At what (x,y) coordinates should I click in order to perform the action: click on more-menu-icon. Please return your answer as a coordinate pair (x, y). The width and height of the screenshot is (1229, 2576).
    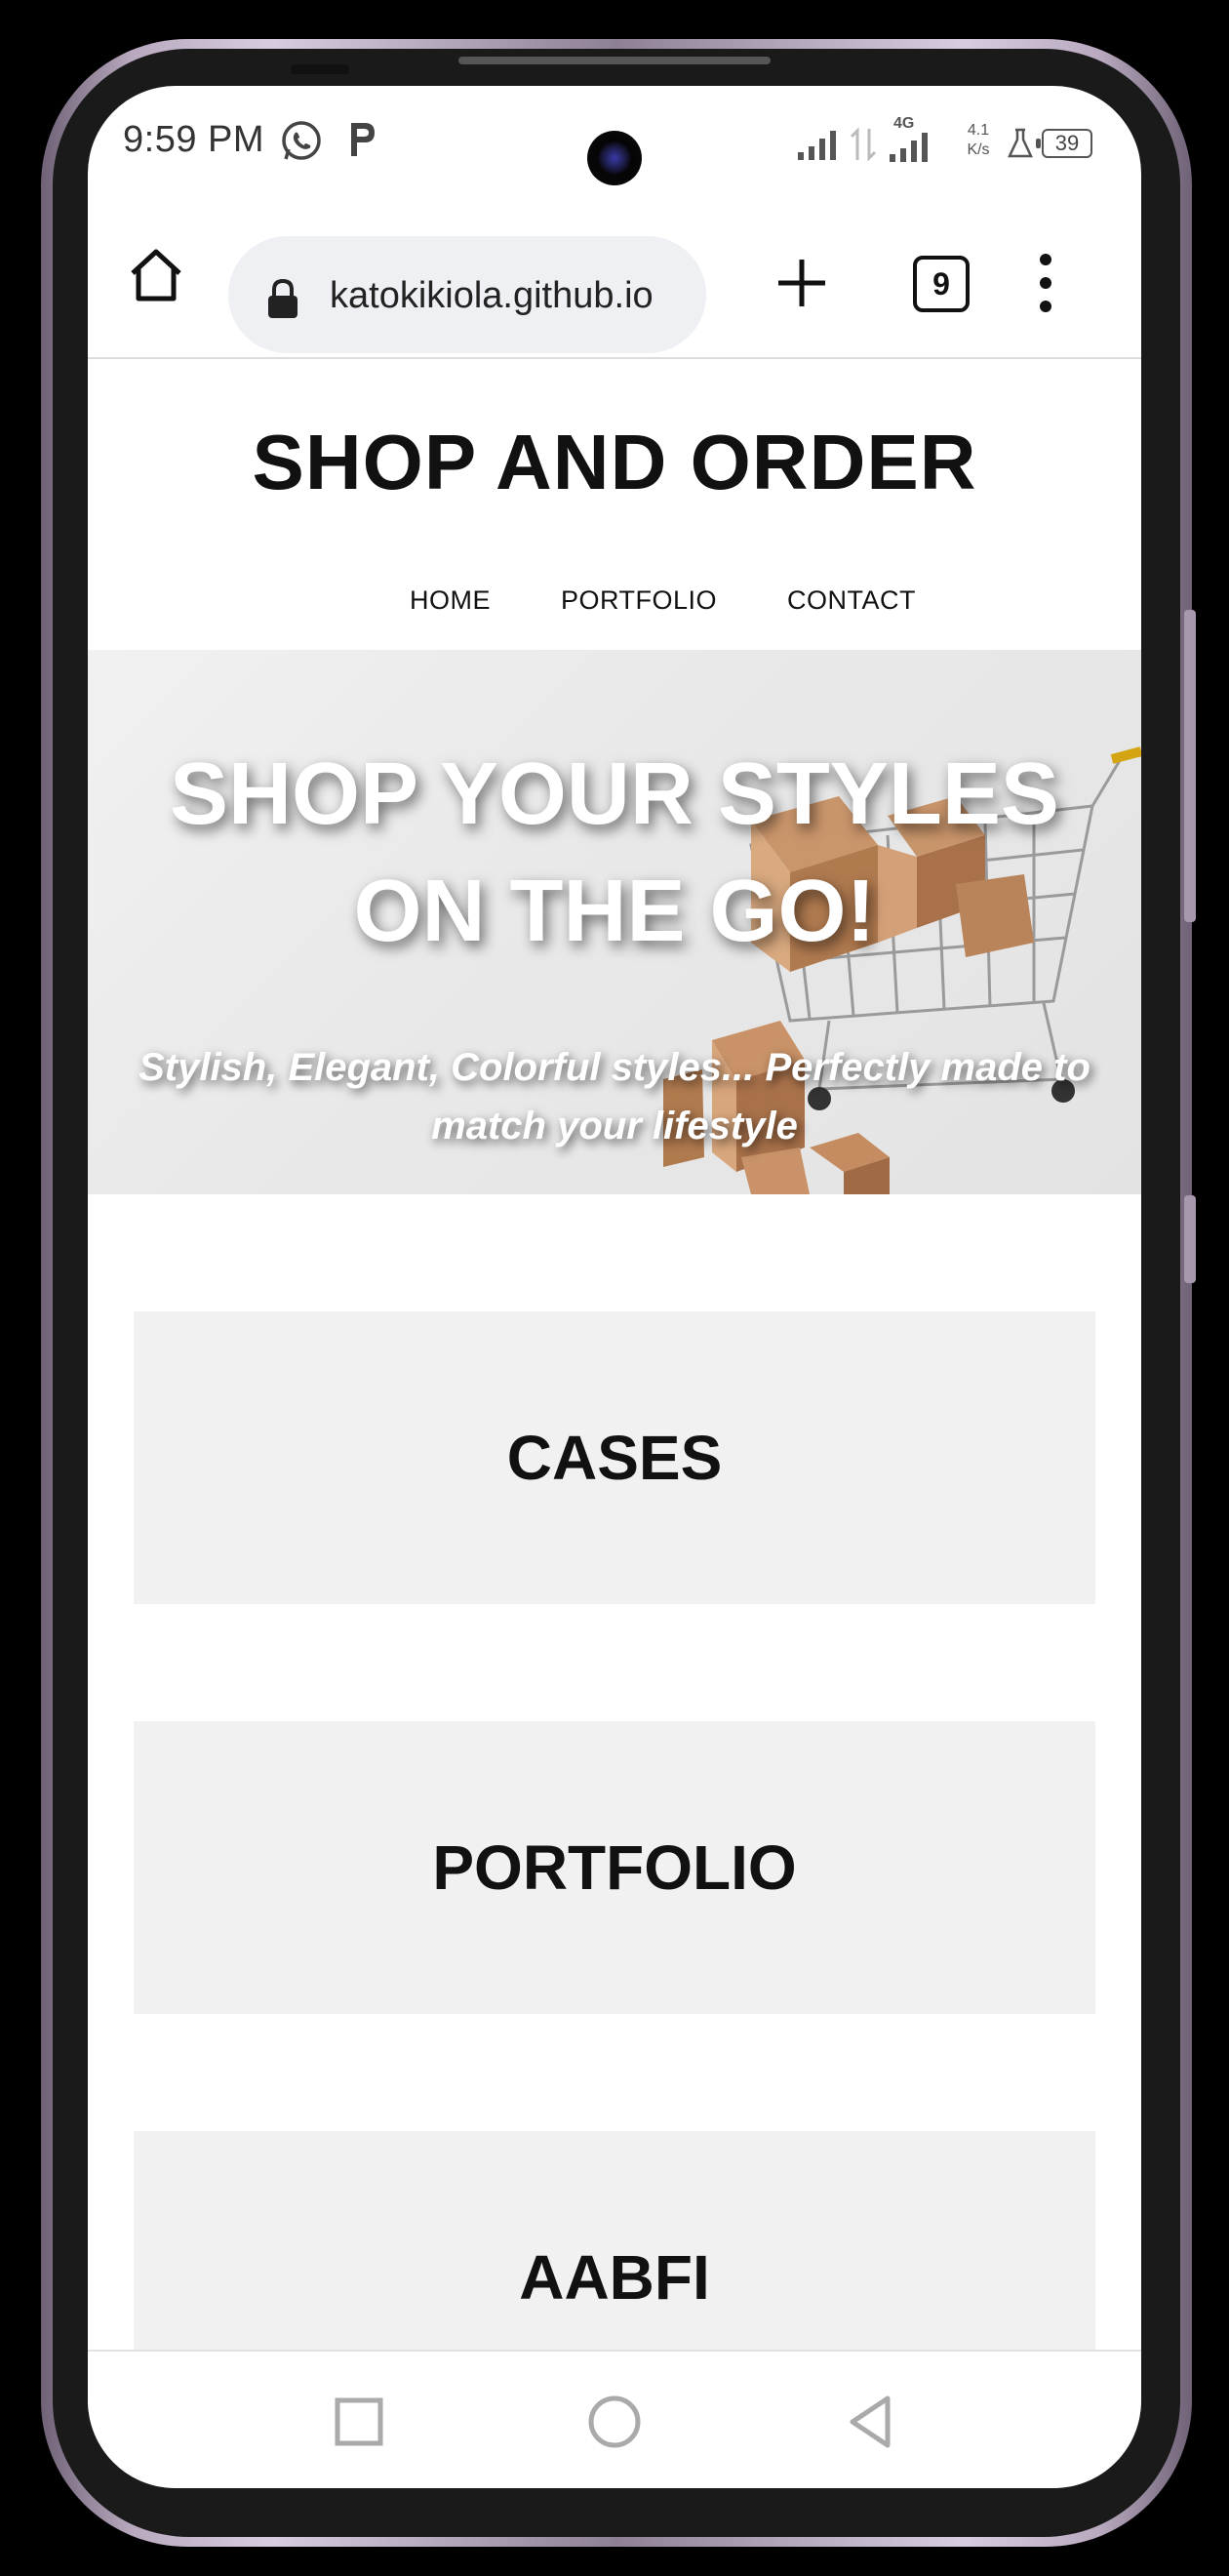
    Looking at the image, I should click on (1045, 283).